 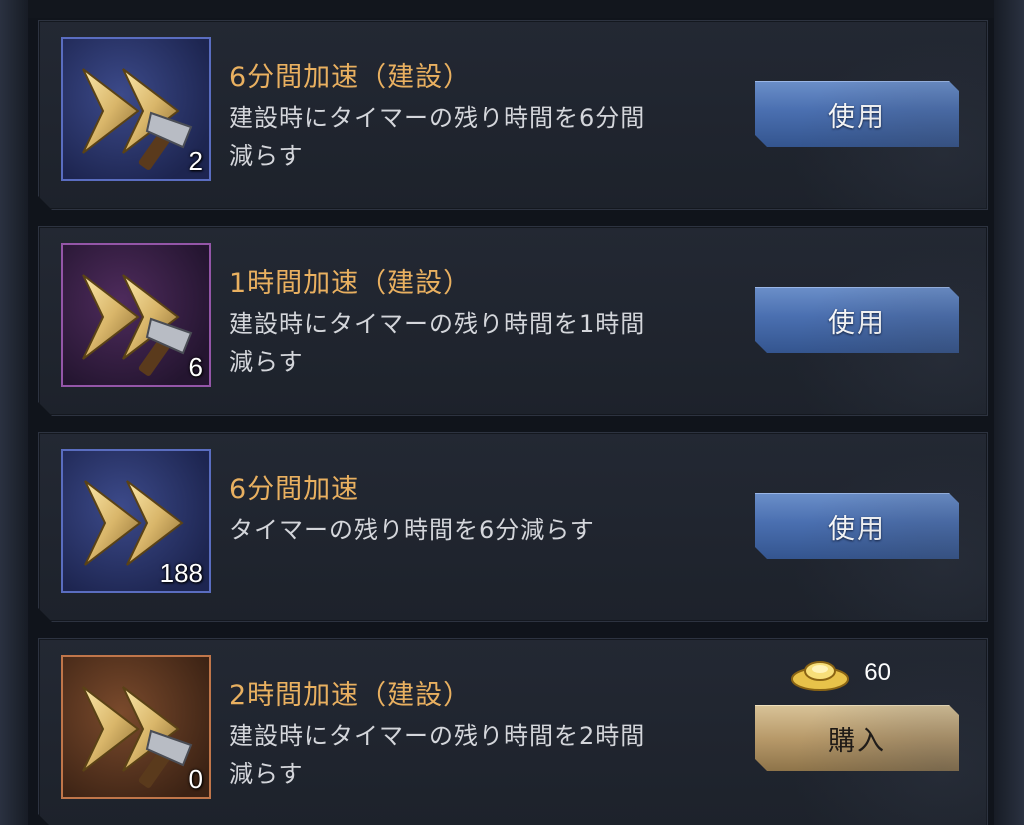 What do you see at coordinates (1009, 412) in the screenshot?
I see `right-frame` at bounding box center [1009, 412].